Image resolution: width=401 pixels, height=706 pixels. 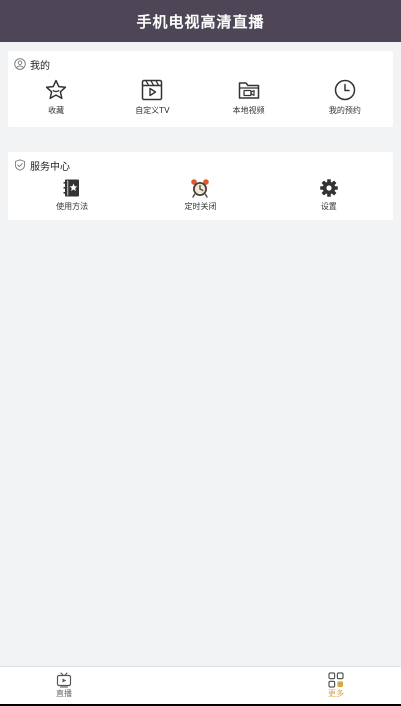 What do you see at coordinates (56, 90) in the screenshot?
I see `star-icon` at bounding box center [56, 90].